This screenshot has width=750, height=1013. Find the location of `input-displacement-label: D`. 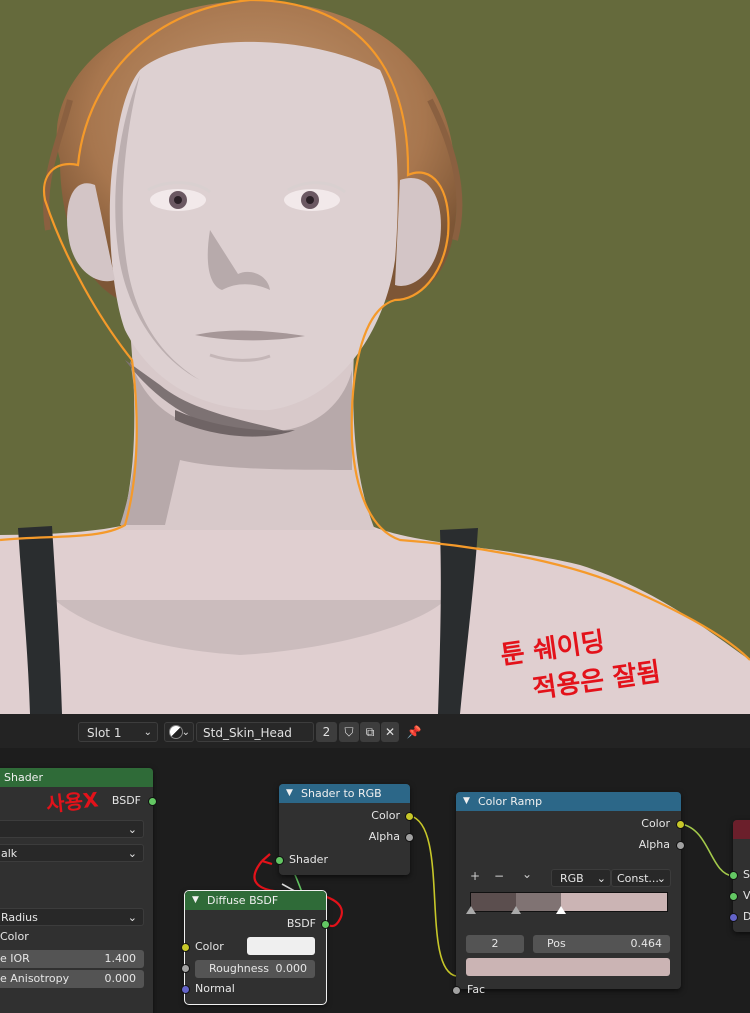

input-displacement-label: D is located at coordinates (746, 916).